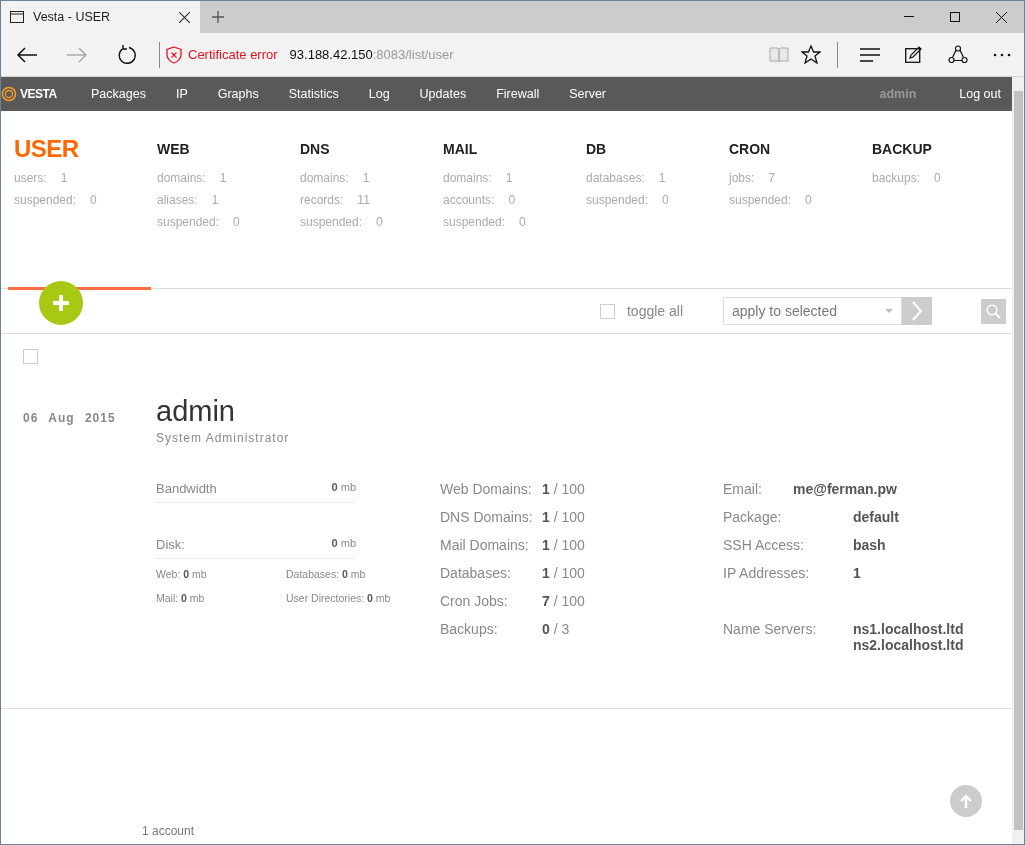 The image size is (1025, 845). What do you see at coordinates (17, 17) in the screenshot?
I see `page-icon` at bounding box center [17, 17].